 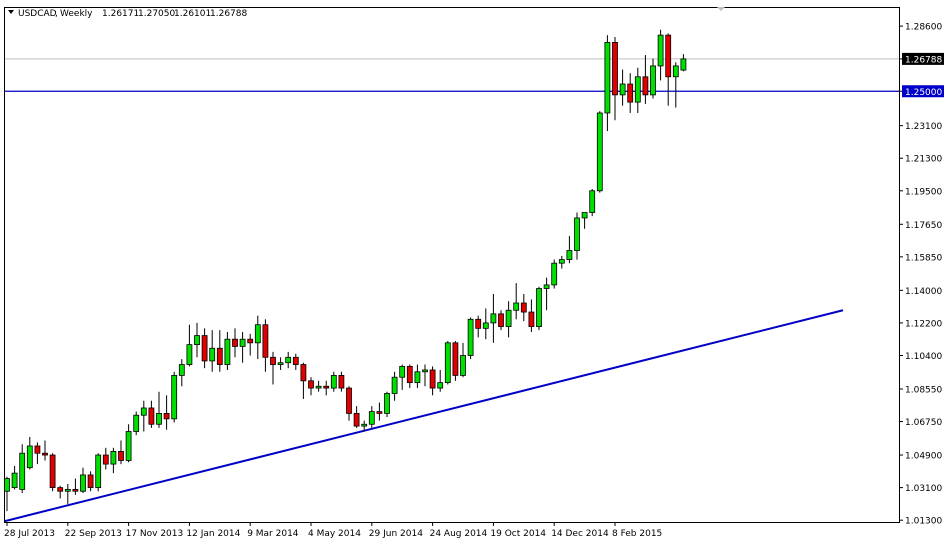 What do you see at coordinates (156, 14) in the screenshot?
I see `high-value: 1.27050` at bounding box center [156, 14].